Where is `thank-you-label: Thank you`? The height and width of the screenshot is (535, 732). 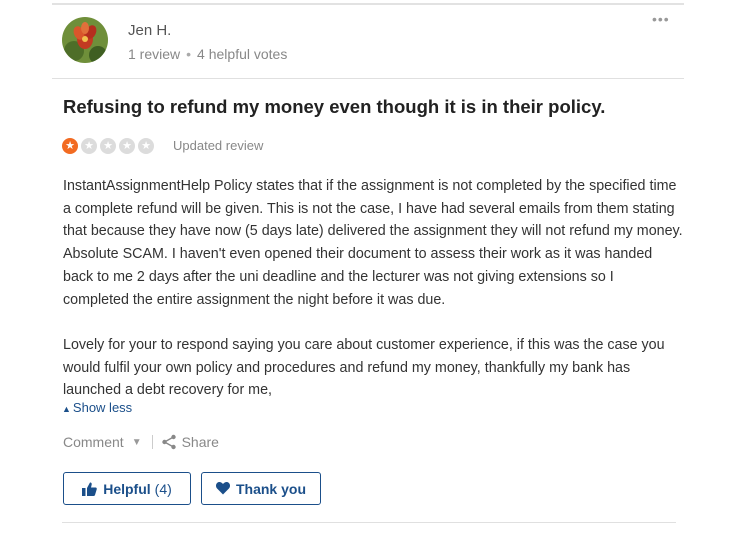 thank-you-label: Thank you is located at coordinates (270, 488).